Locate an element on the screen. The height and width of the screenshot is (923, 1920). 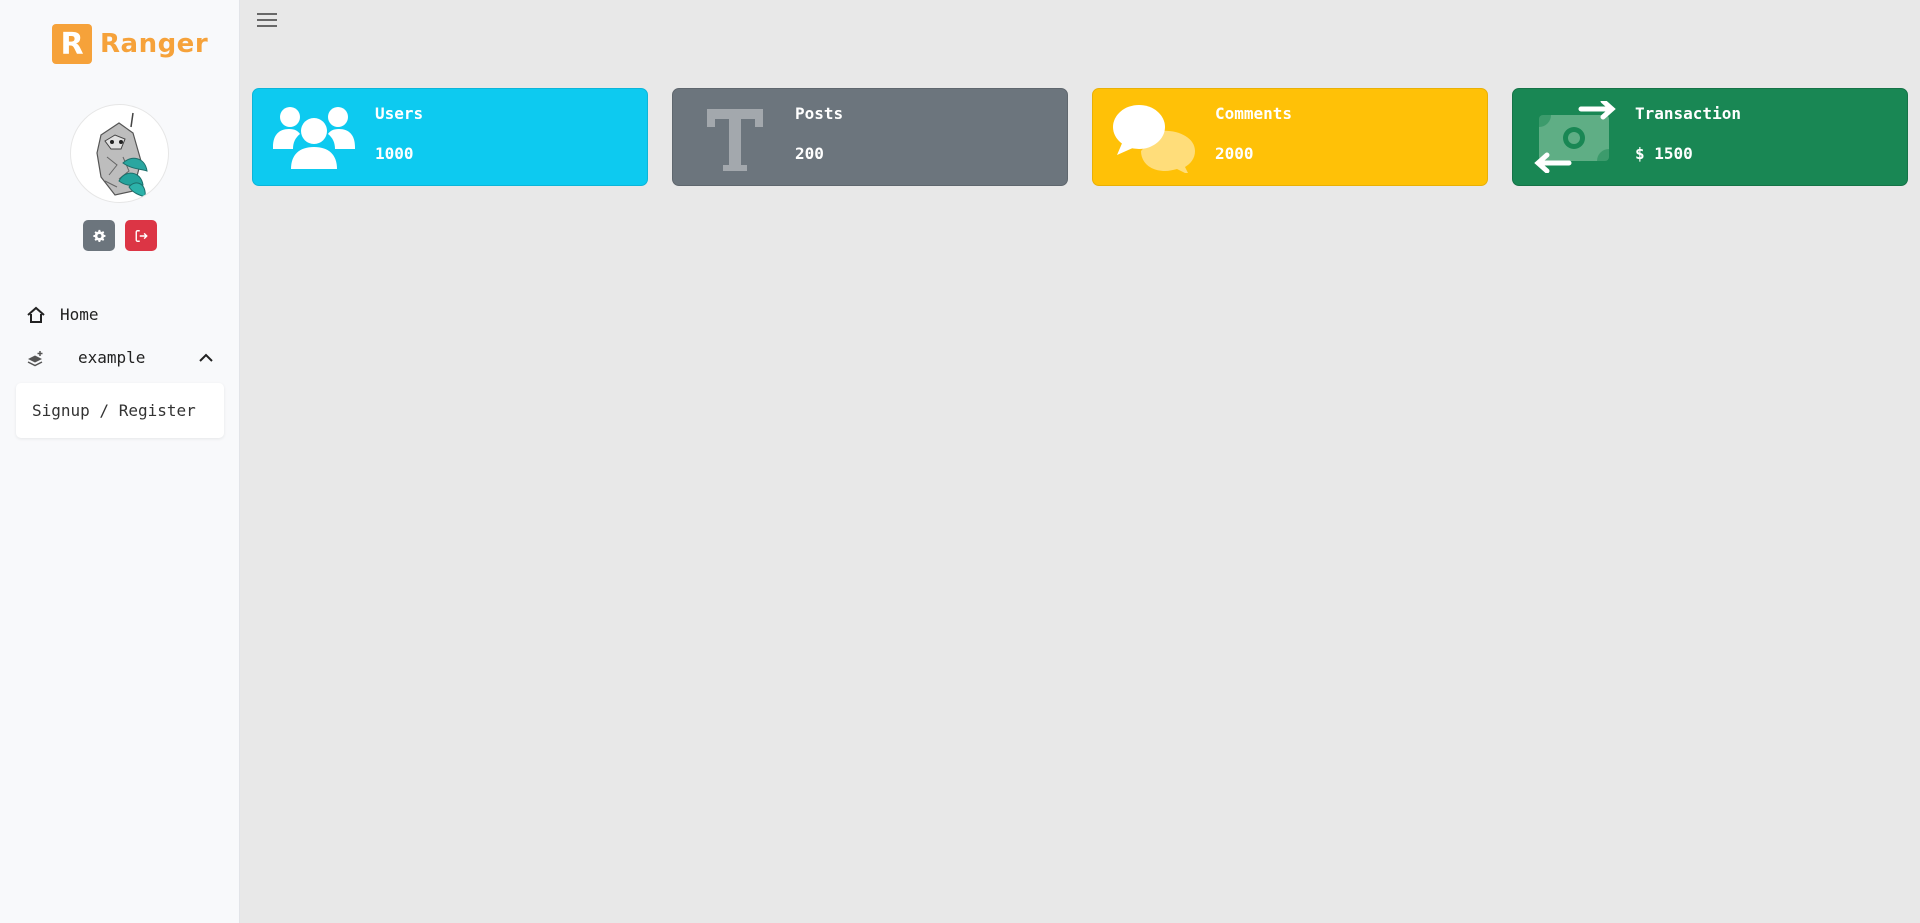
brand-name: Ranger is located at coordinates (154, 44).